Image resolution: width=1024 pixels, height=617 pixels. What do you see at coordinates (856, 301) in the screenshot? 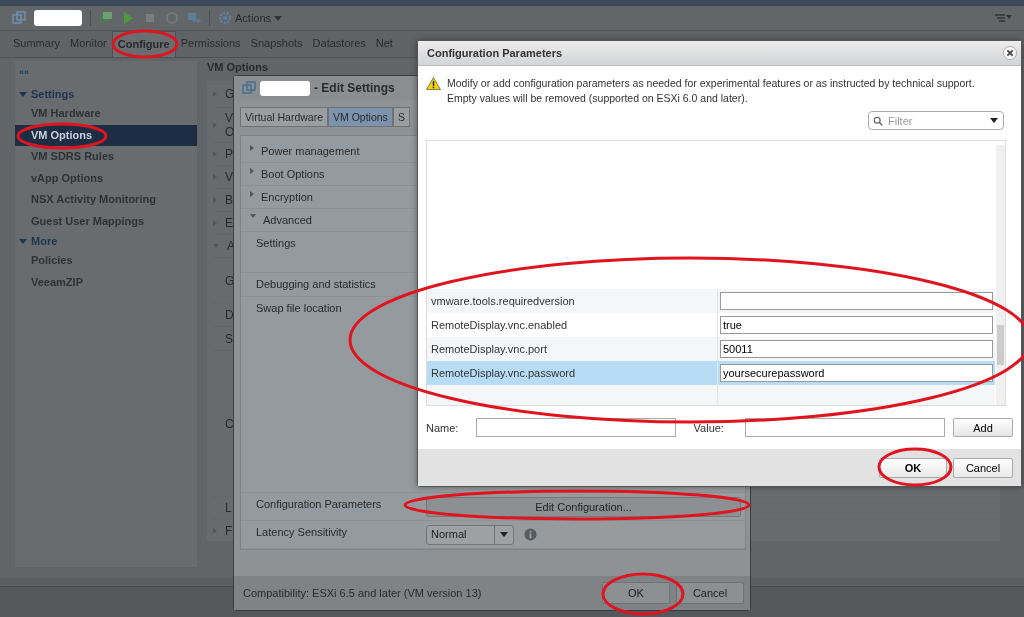
I see `value-field` at bounding box center [856, 301].